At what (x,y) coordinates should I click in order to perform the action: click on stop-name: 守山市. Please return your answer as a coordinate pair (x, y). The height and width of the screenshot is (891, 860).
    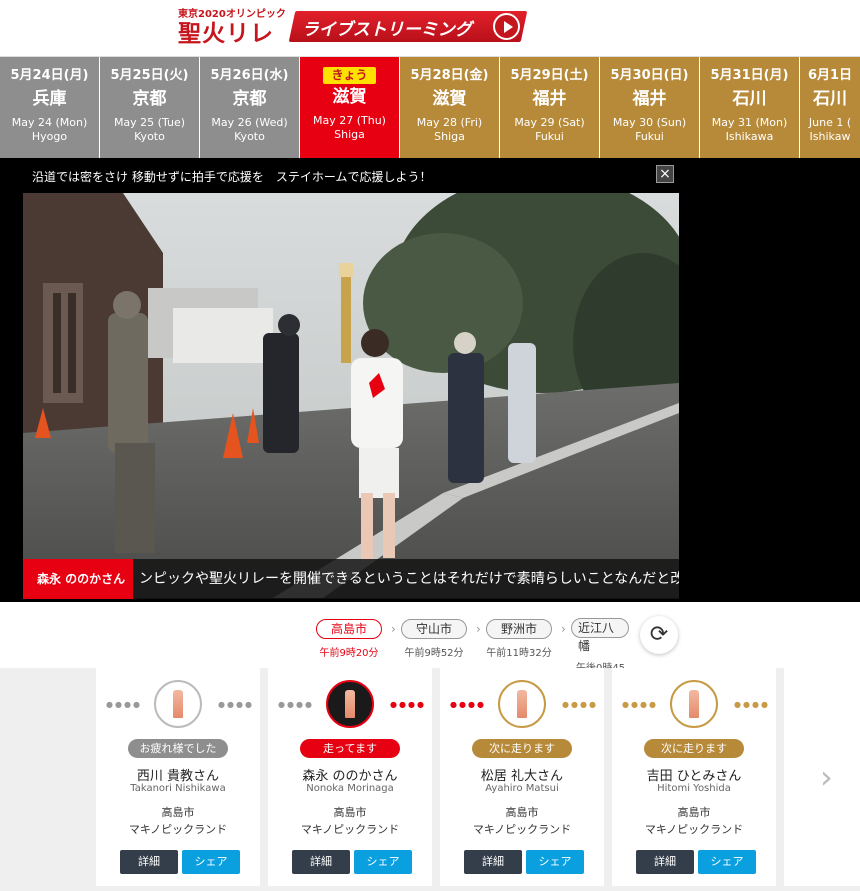
    Looking at the image, I should click on (434, 629).